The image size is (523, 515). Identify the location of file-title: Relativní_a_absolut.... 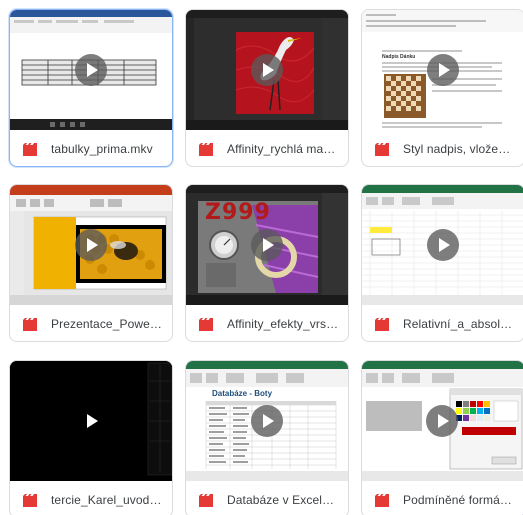
(459, 324).